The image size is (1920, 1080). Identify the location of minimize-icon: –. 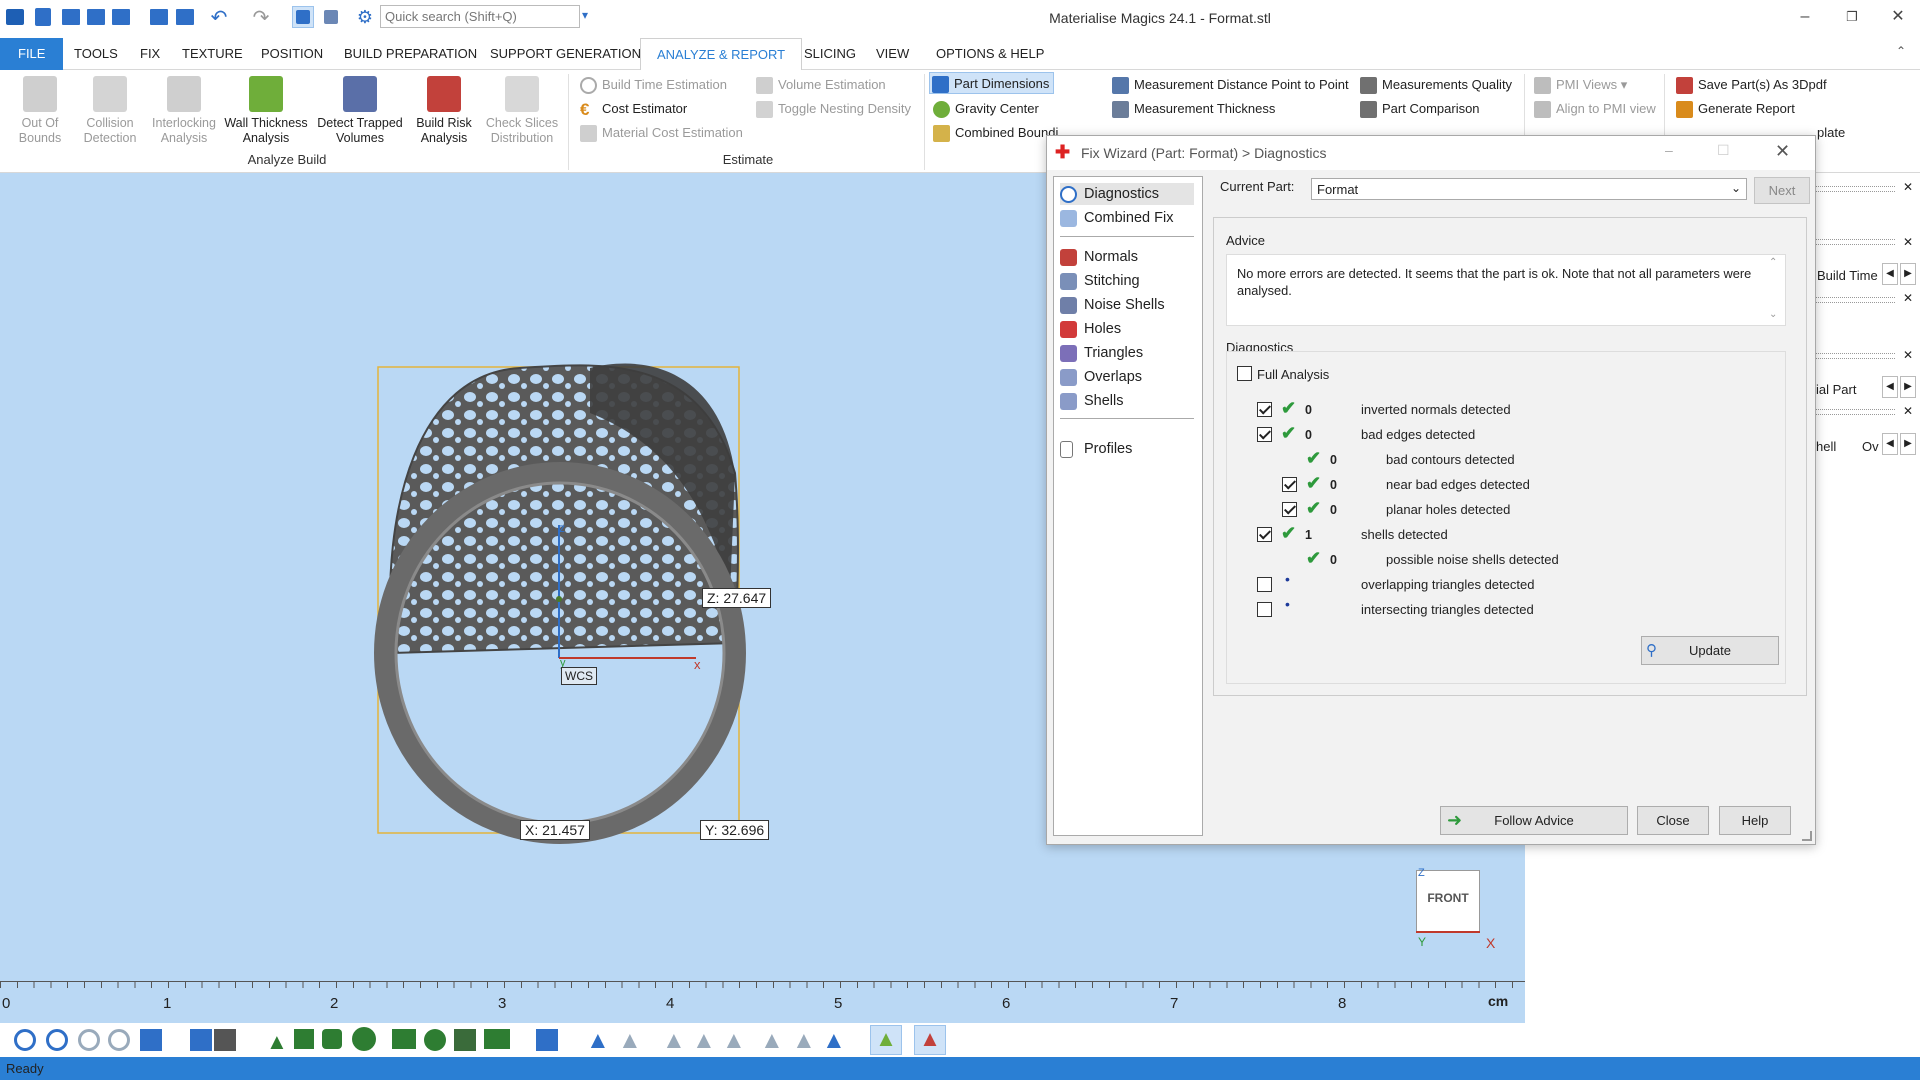
(1805, 17).